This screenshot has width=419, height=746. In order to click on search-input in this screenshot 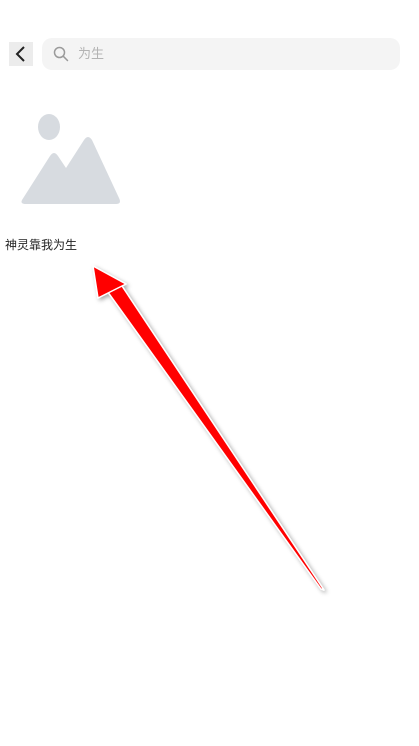, I will do `click(228, 54)`.